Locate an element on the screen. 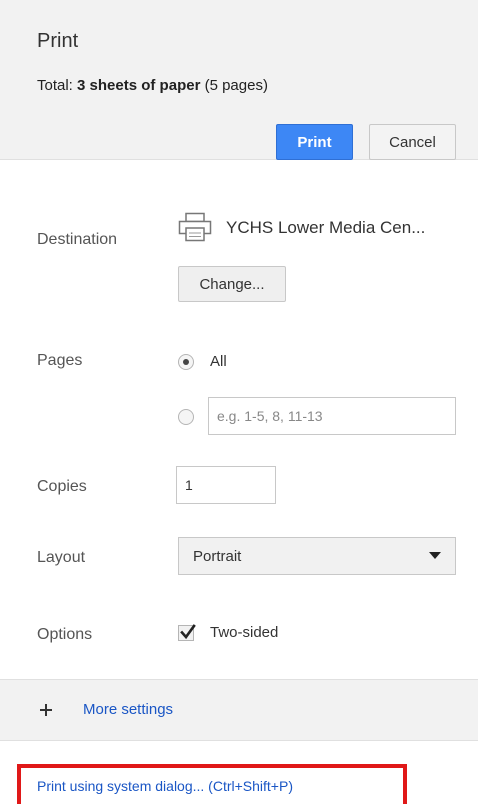 The height and width of the screenshot is (804, 478). pages-label: Pages is located at coordinates (60, 360).